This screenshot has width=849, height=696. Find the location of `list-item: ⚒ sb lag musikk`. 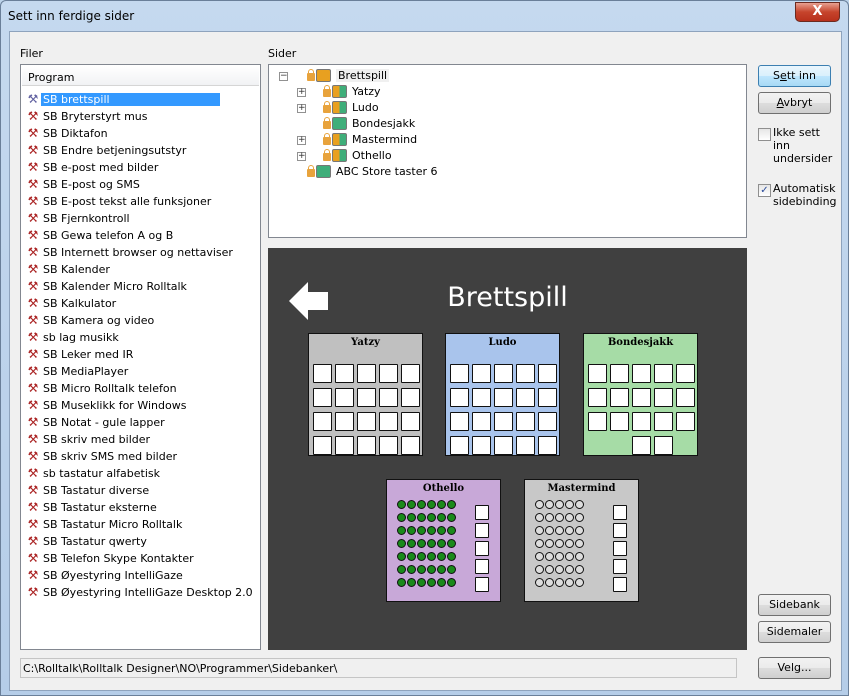

list-item: ⚒ sb lag musikk is located at coordinates (73, 337).